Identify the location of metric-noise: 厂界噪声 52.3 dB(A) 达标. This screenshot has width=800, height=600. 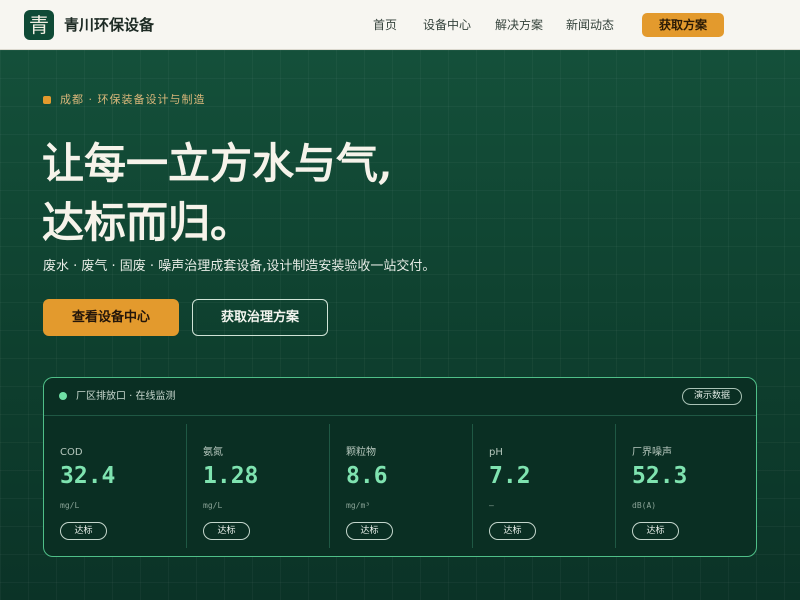
(686, 486).